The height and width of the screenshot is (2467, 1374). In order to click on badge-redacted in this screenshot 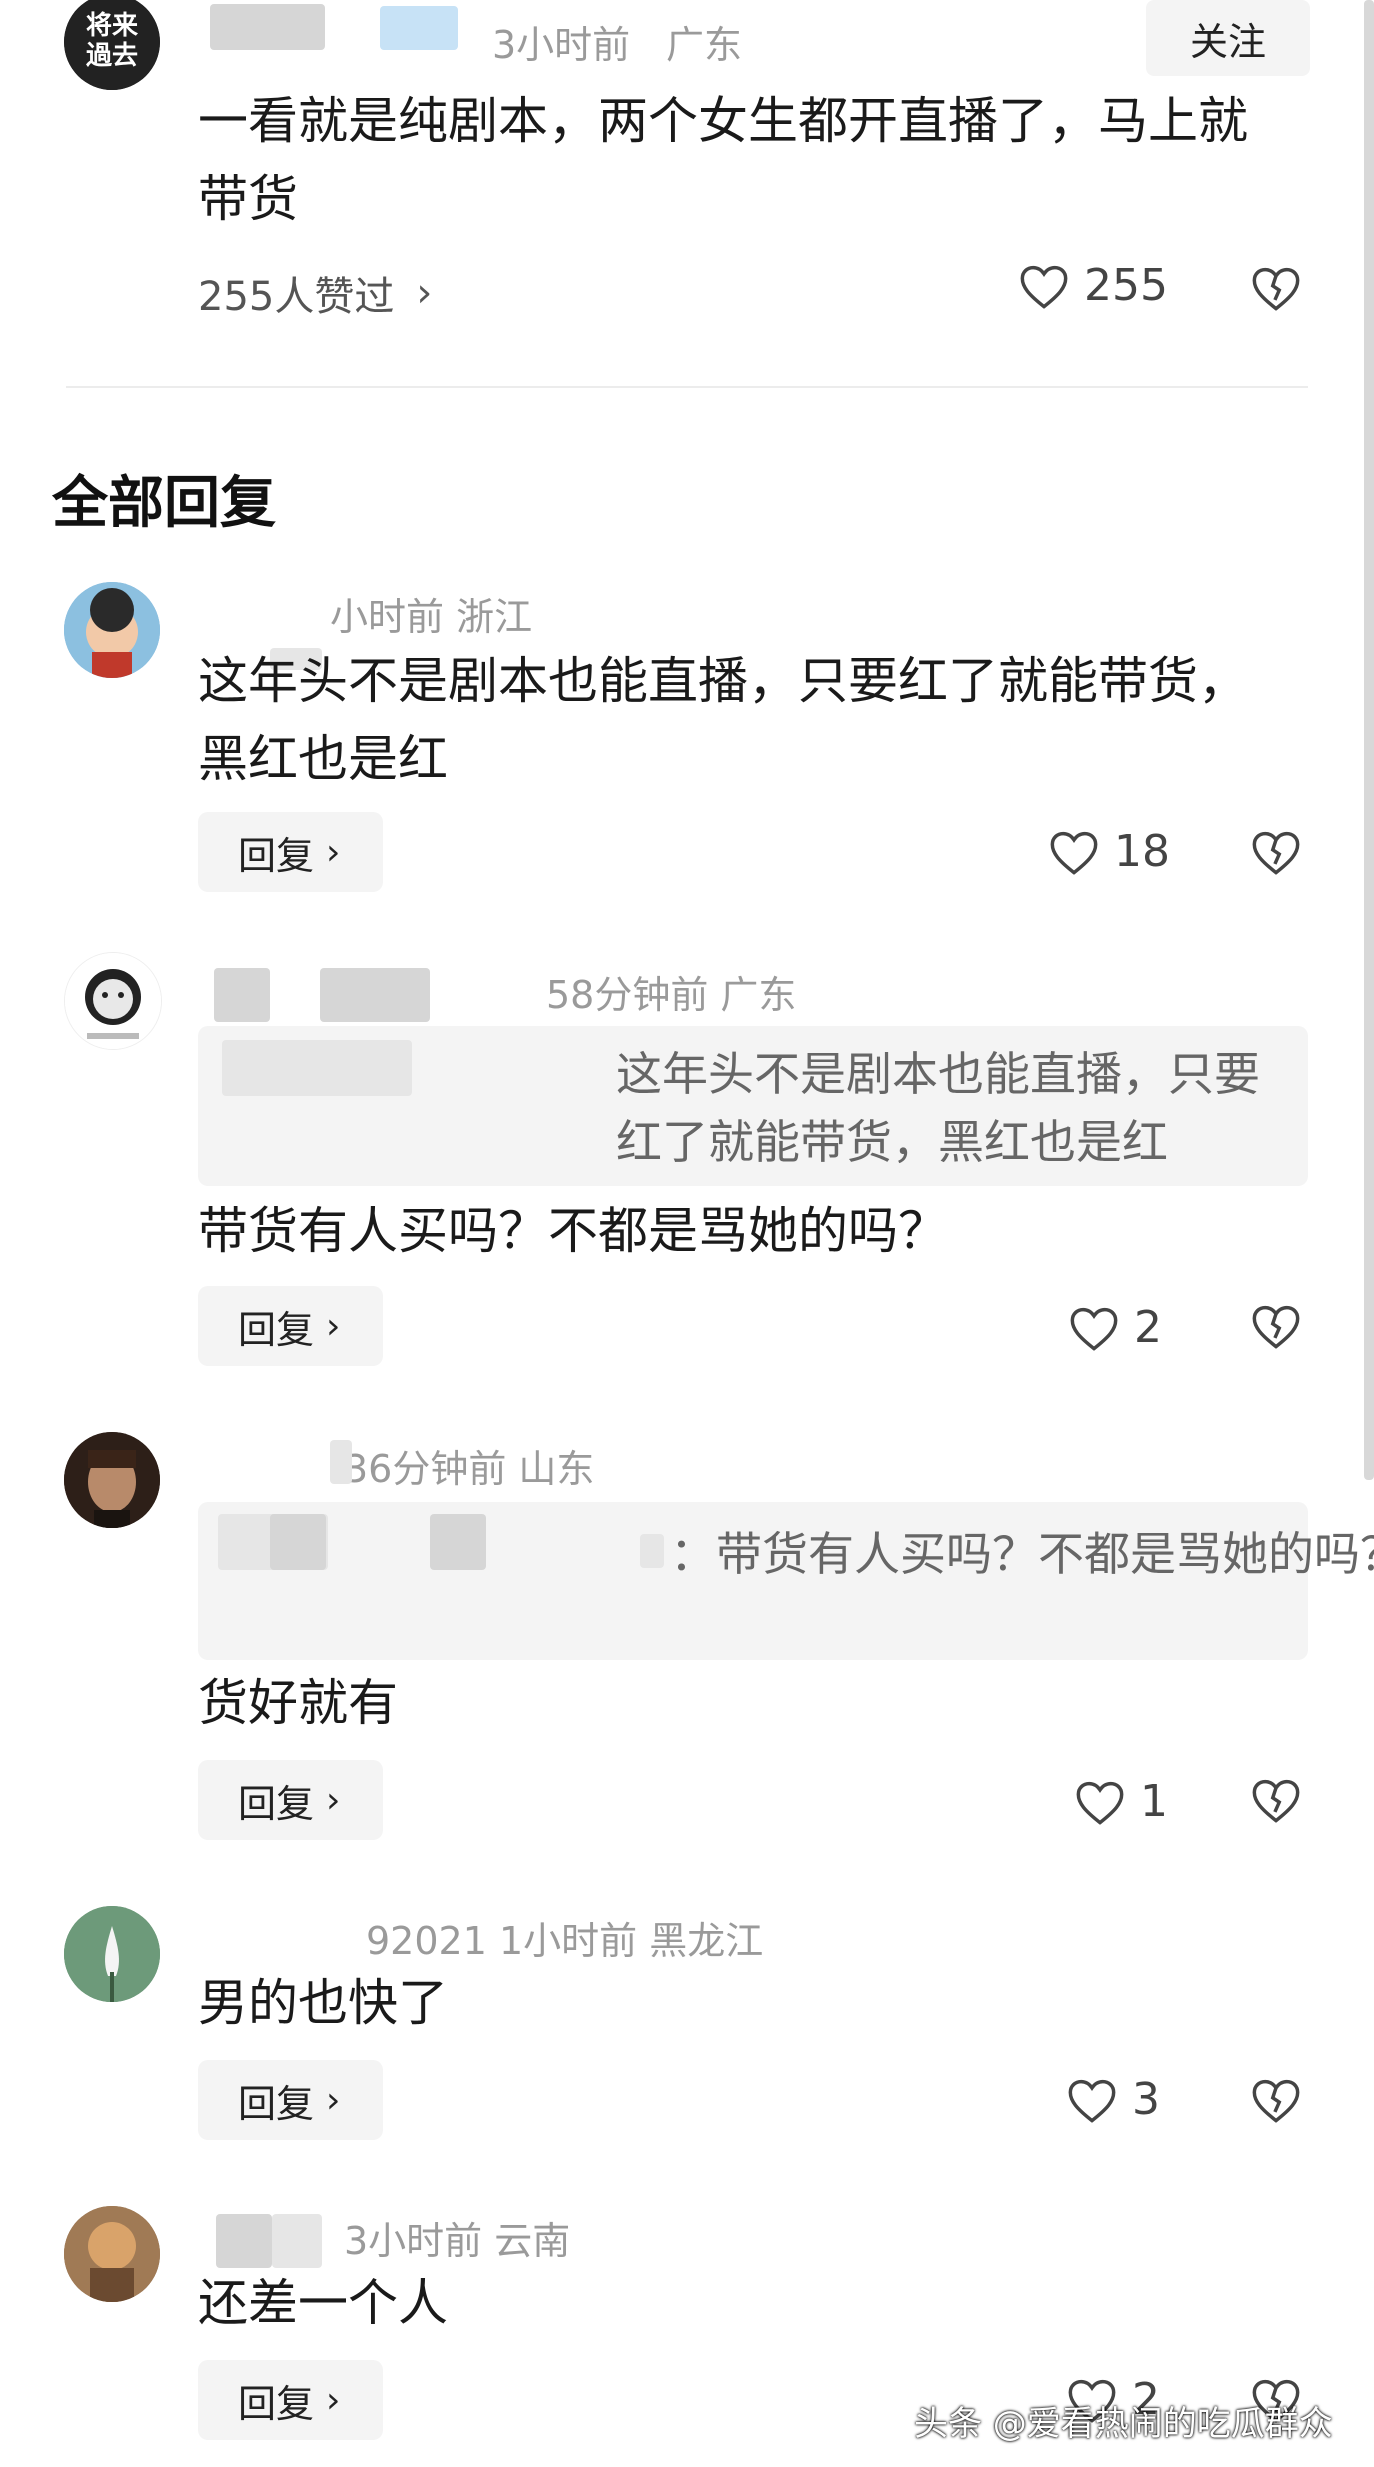, I will do `click(419, 28)`.